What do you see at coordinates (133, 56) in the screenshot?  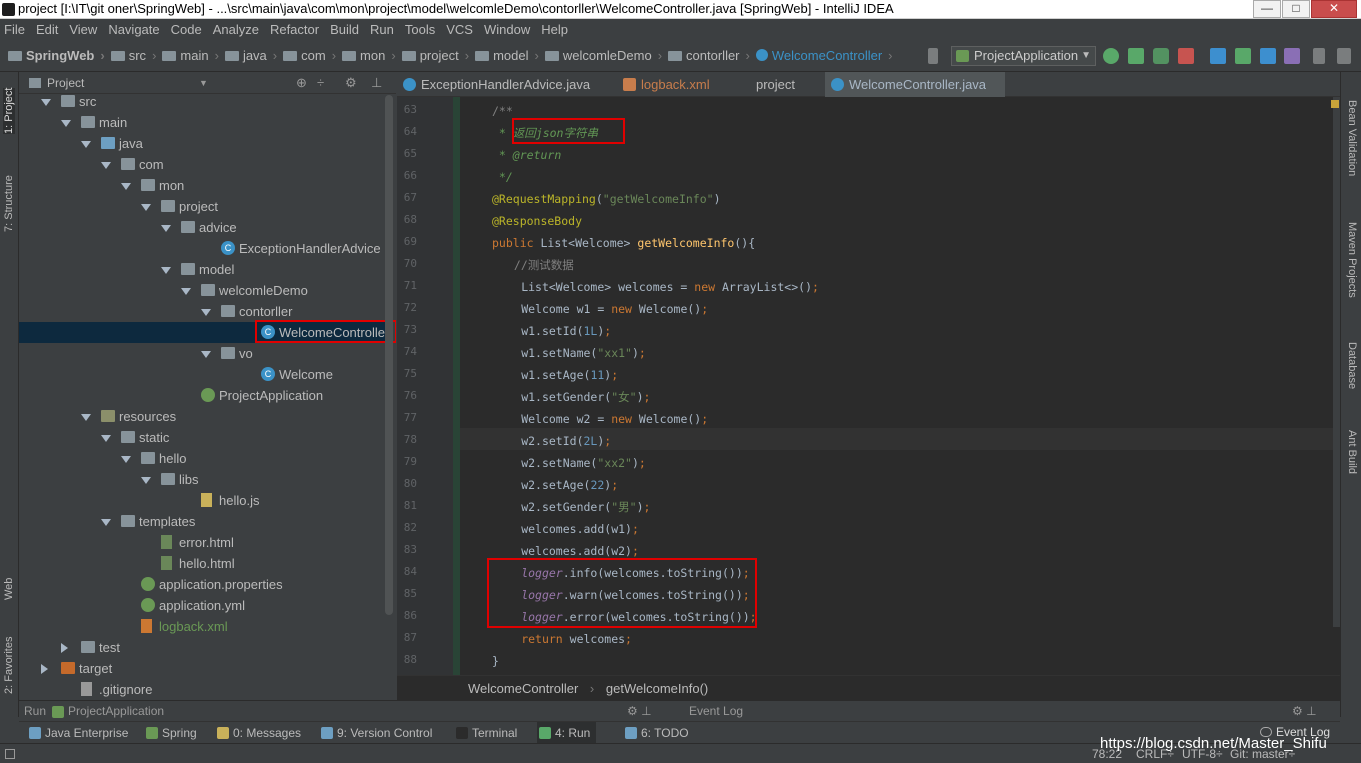 I see `breadcrumb-item: src ›` at bounding box center [133, 56].